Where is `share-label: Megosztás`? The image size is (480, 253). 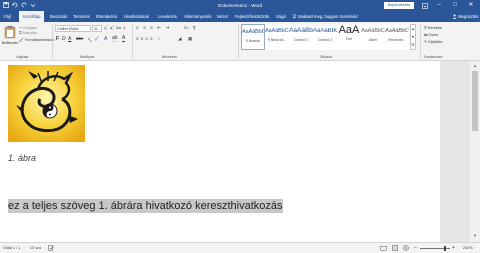
share-label: Megosztás is located at coordinates (468, 16).